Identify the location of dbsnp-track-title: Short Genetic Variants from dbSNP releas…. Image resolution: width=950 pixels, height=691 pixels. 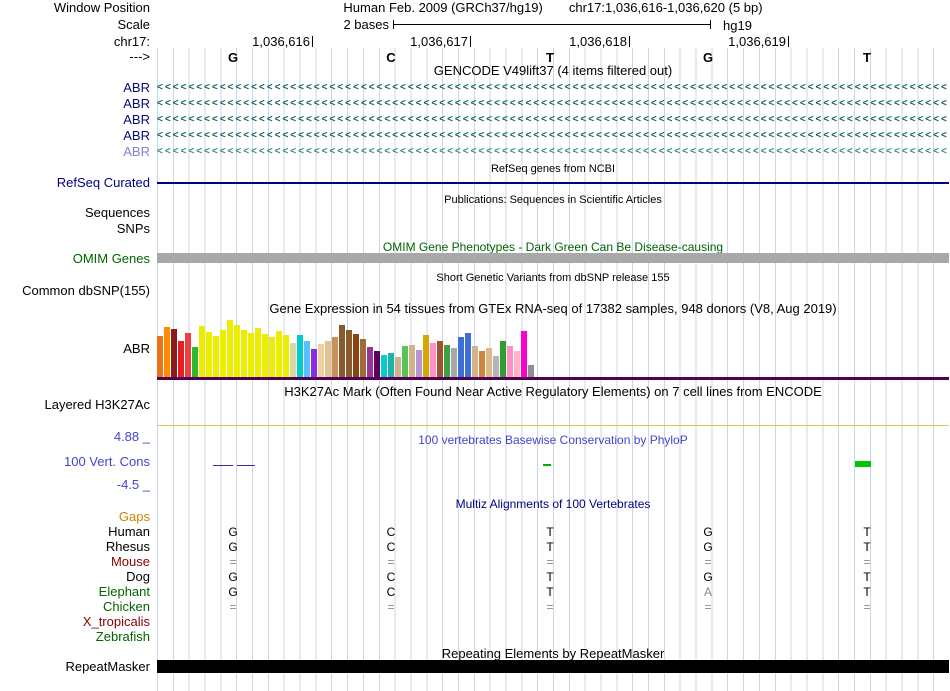
(553, 278).